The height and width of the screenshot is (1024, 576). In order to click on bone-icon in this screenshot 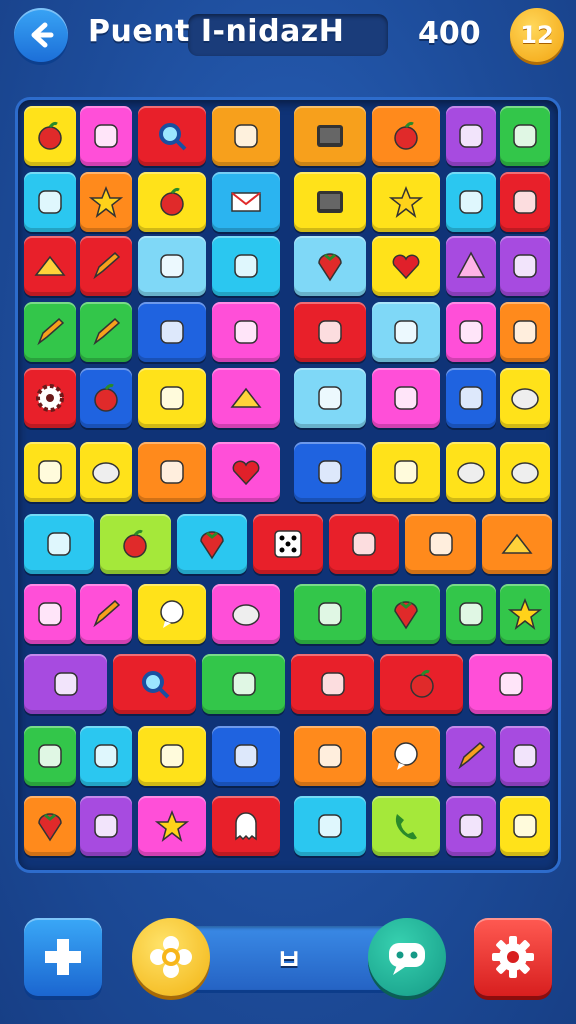, I will do `click(330, 398)`.